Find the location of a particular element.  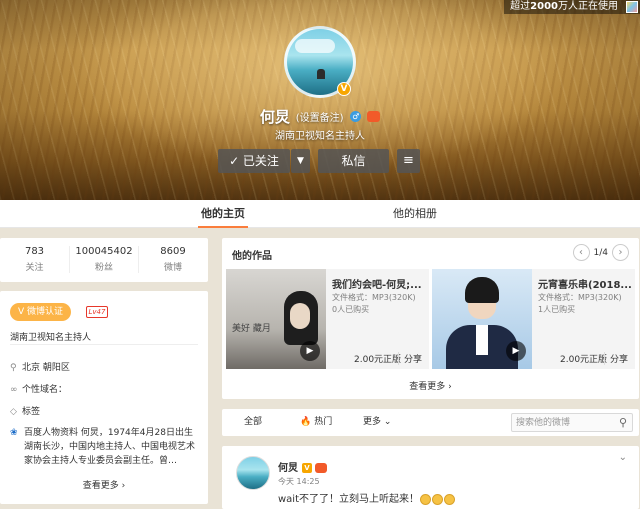

online-users-banner: 超过2000万人正在使用 is located at coordinates (572, 7).